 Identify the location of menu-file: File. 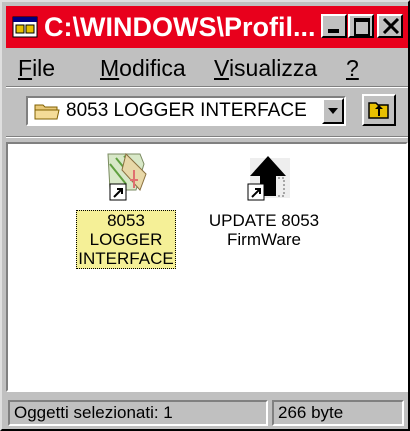
(36, 68).